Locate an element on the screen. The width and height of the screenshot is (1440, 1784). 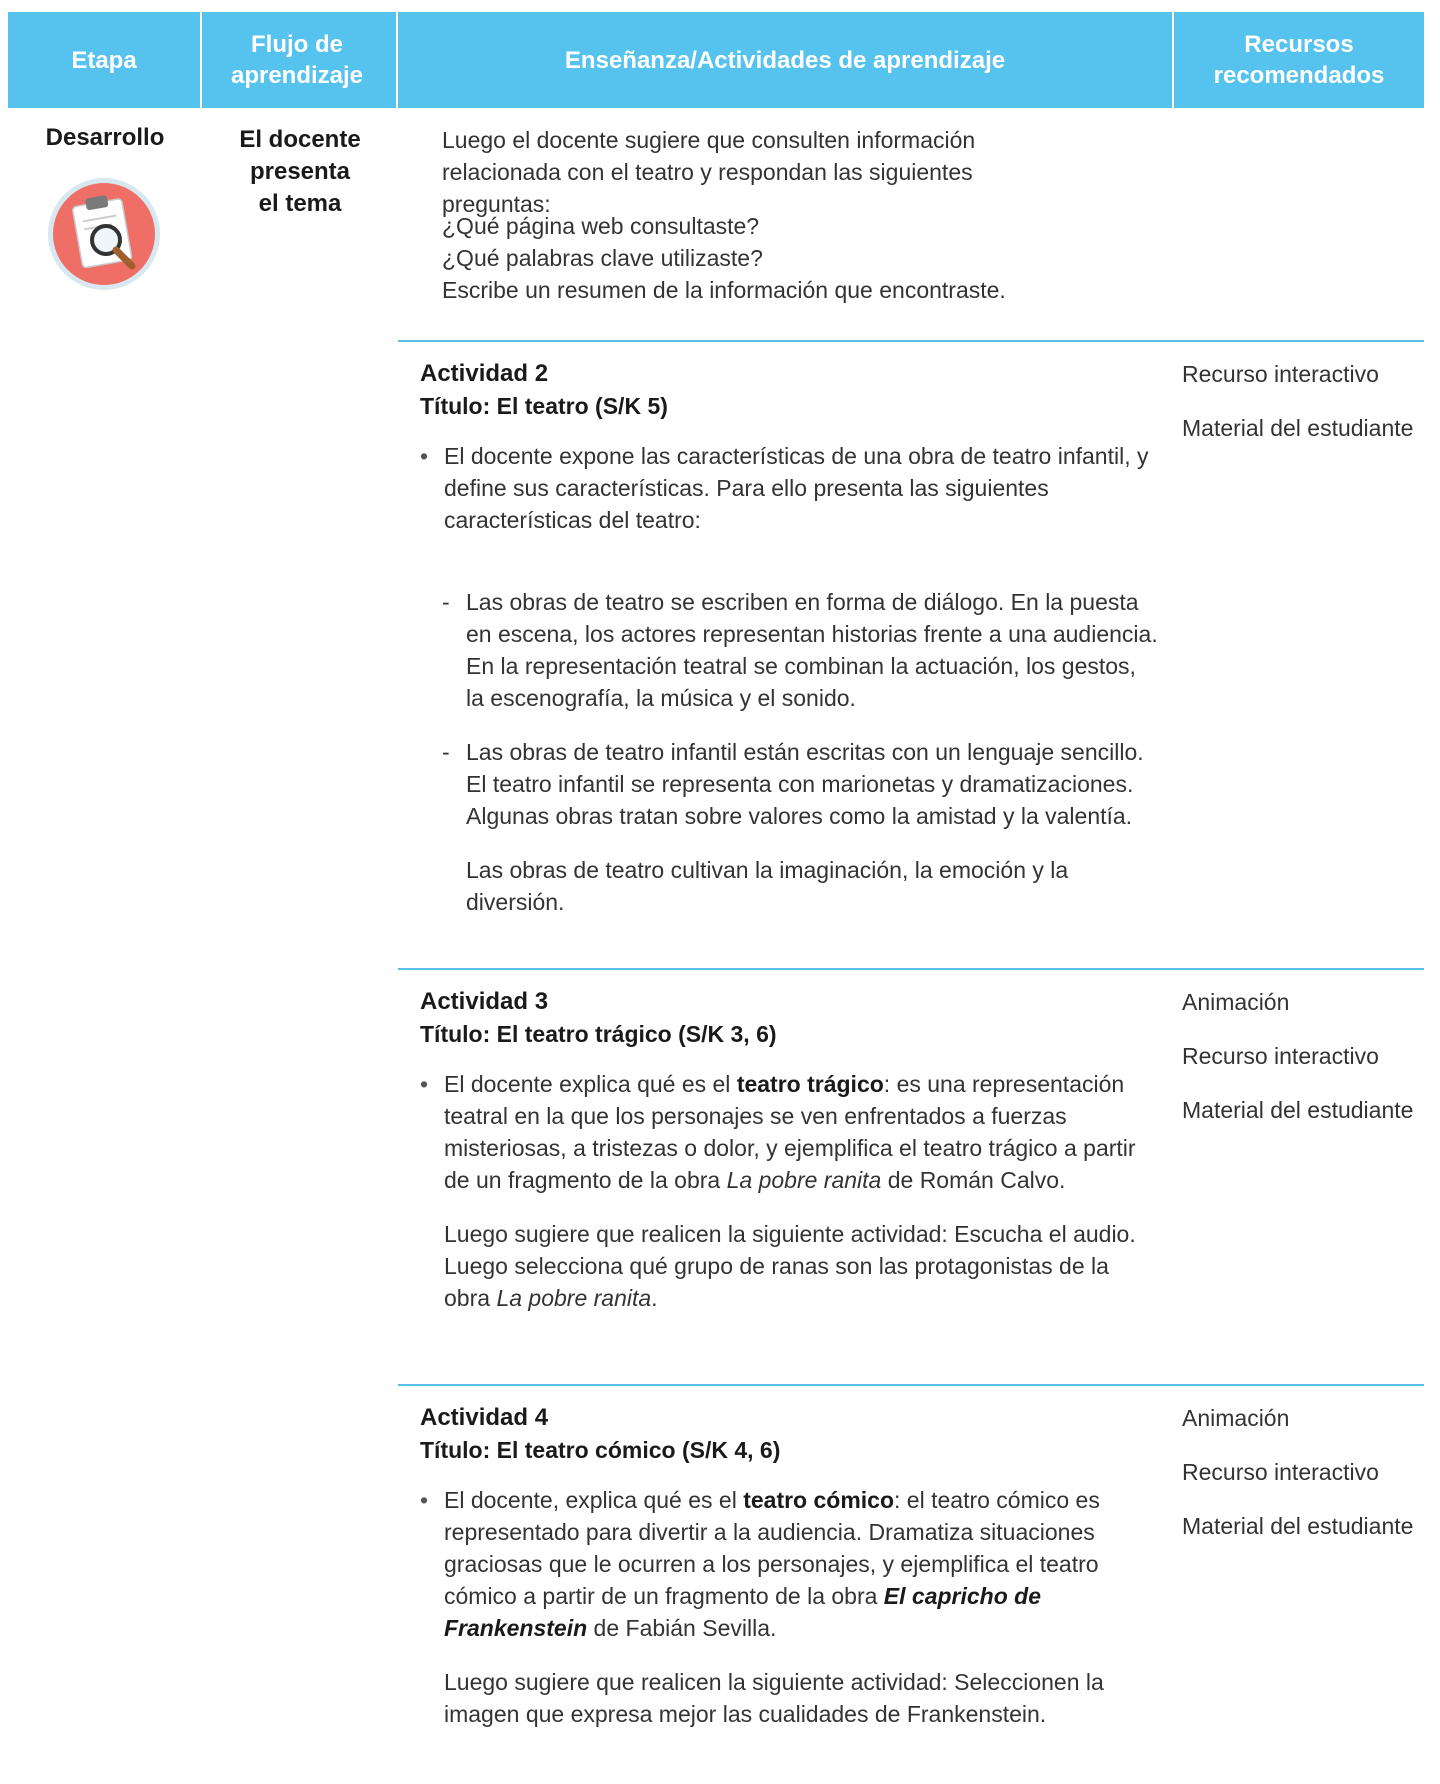
stage-label: Desarrollo is located at coordinates (105, 137).